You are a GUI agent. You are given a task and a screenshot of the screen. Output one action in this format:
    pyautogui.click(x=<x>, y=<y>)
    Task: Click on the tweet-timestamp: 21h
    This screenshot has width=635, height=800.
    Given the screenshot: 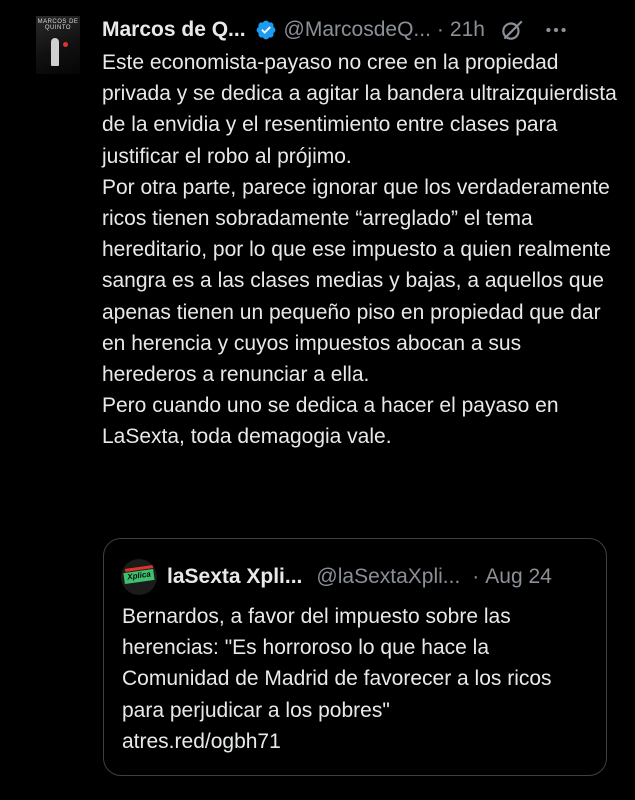 What is the action you would take?
    pyautogui.click(x=467, y=30)
    